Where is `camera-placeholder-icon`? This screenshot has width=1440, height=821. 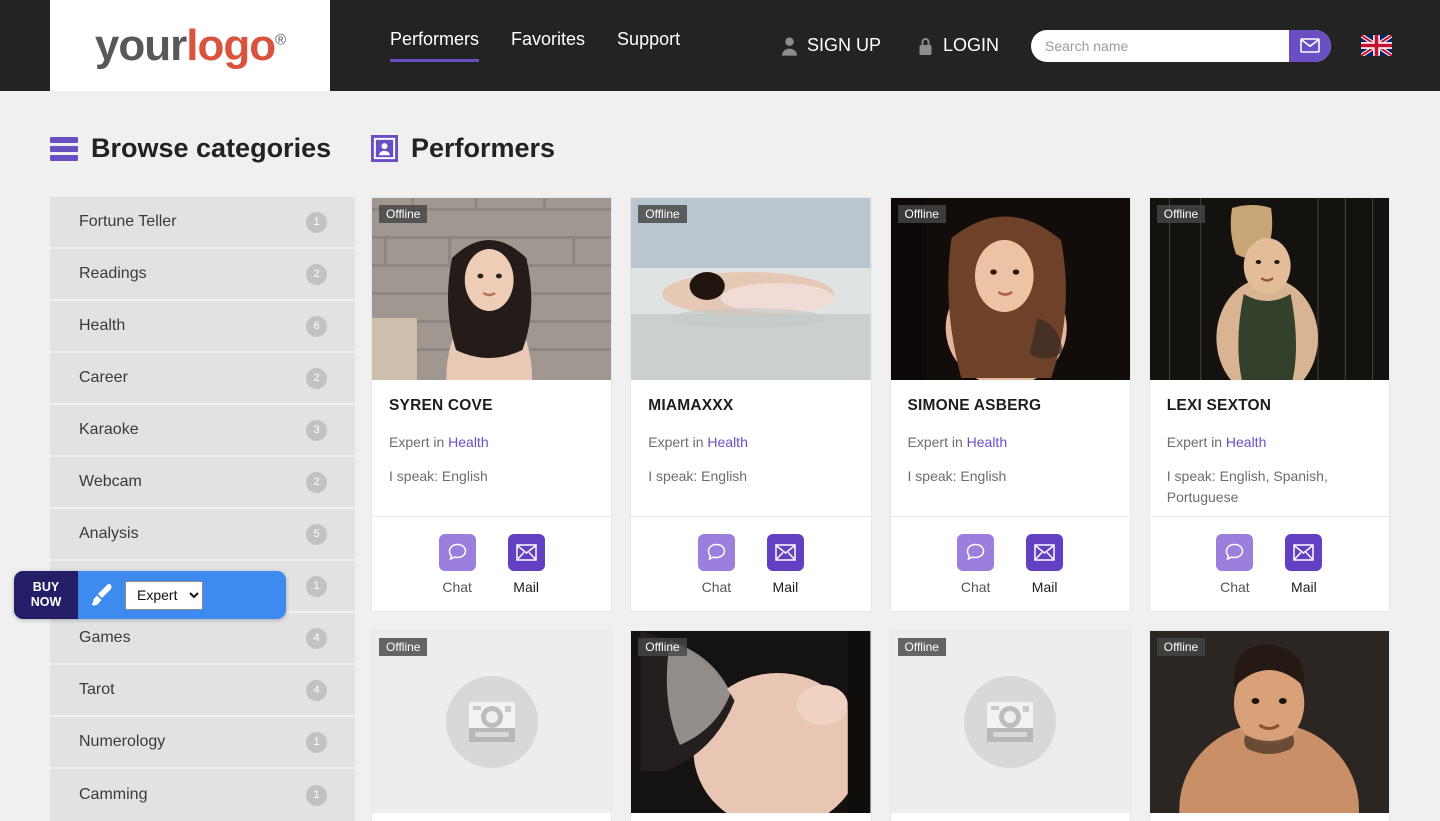 camera-placeholder-icon is located at coordinates (1010, 722).